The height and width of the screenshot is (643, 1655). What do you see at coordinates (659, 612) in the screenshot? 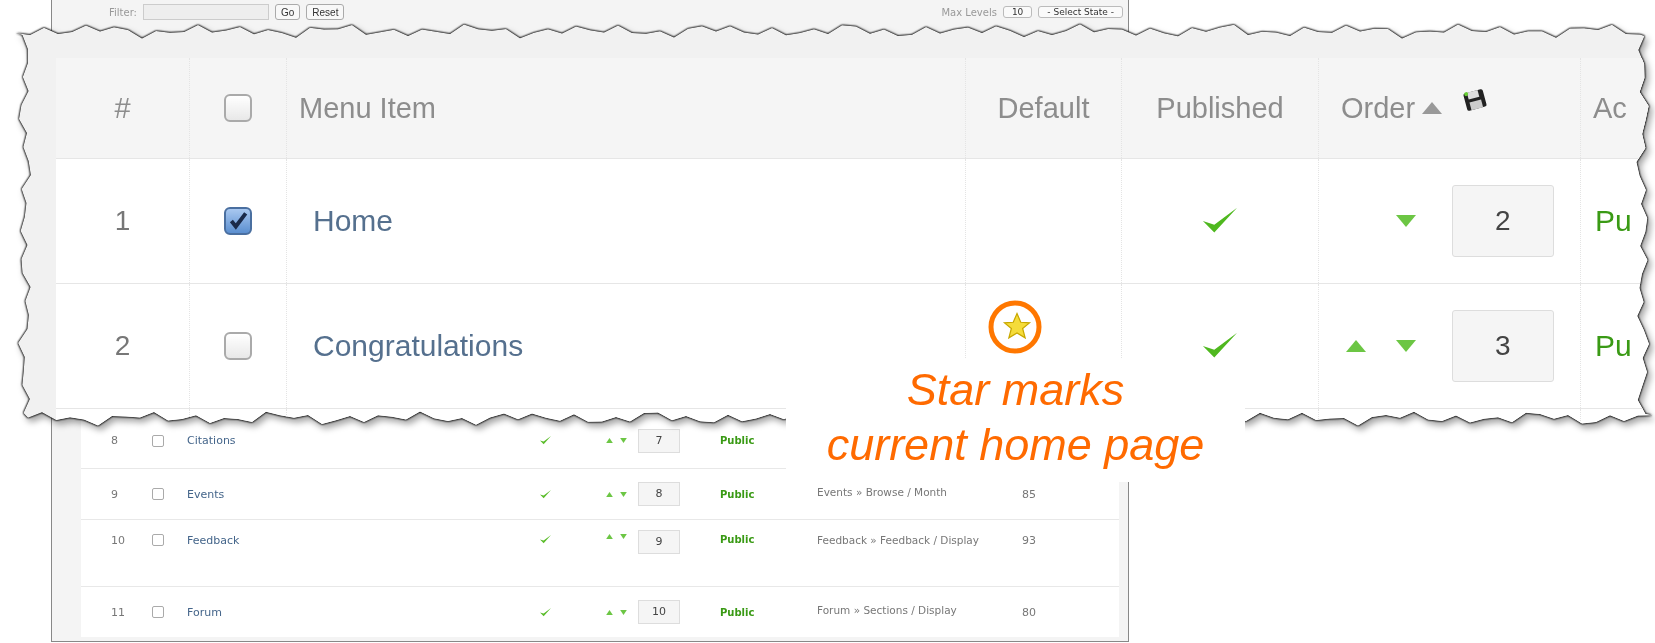
I see `order-field: 10` at bounding box center [659, 612].